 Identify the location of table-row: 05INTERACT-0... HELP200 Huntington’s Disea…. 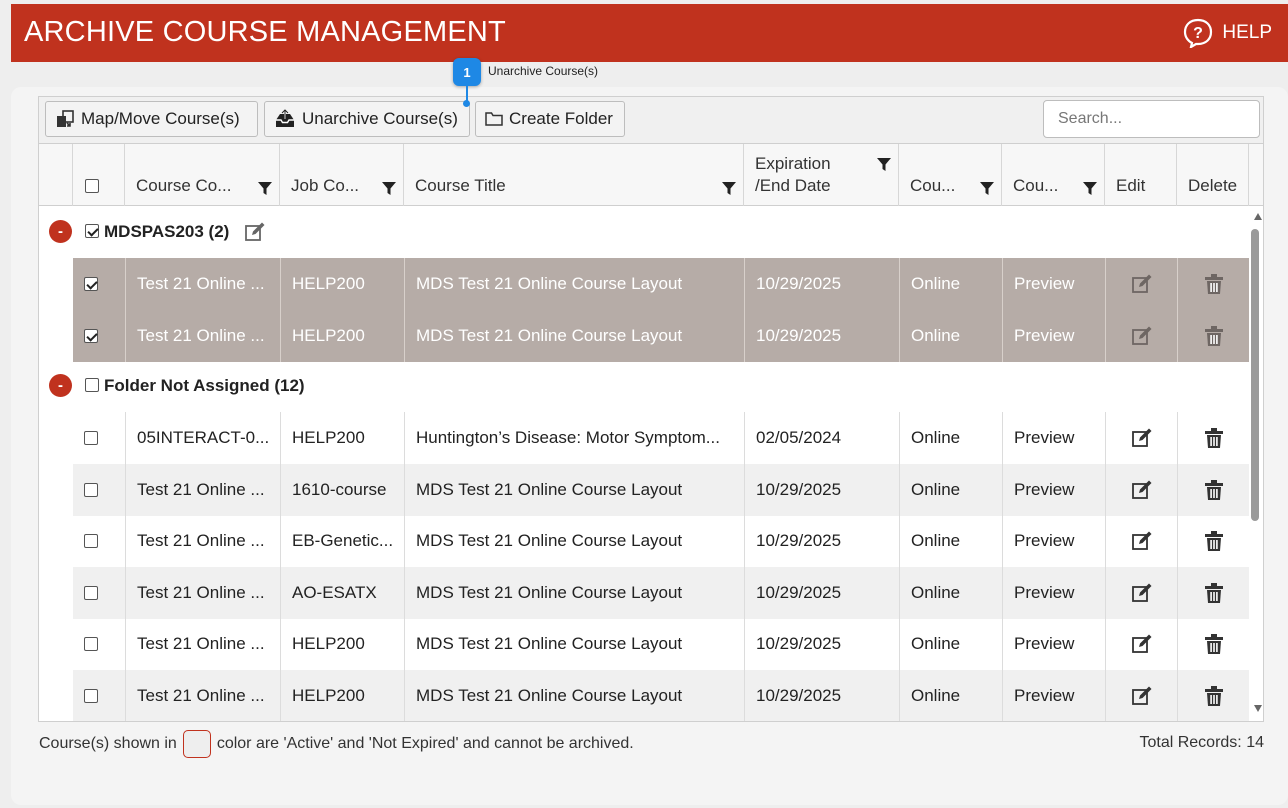
(661, 438).